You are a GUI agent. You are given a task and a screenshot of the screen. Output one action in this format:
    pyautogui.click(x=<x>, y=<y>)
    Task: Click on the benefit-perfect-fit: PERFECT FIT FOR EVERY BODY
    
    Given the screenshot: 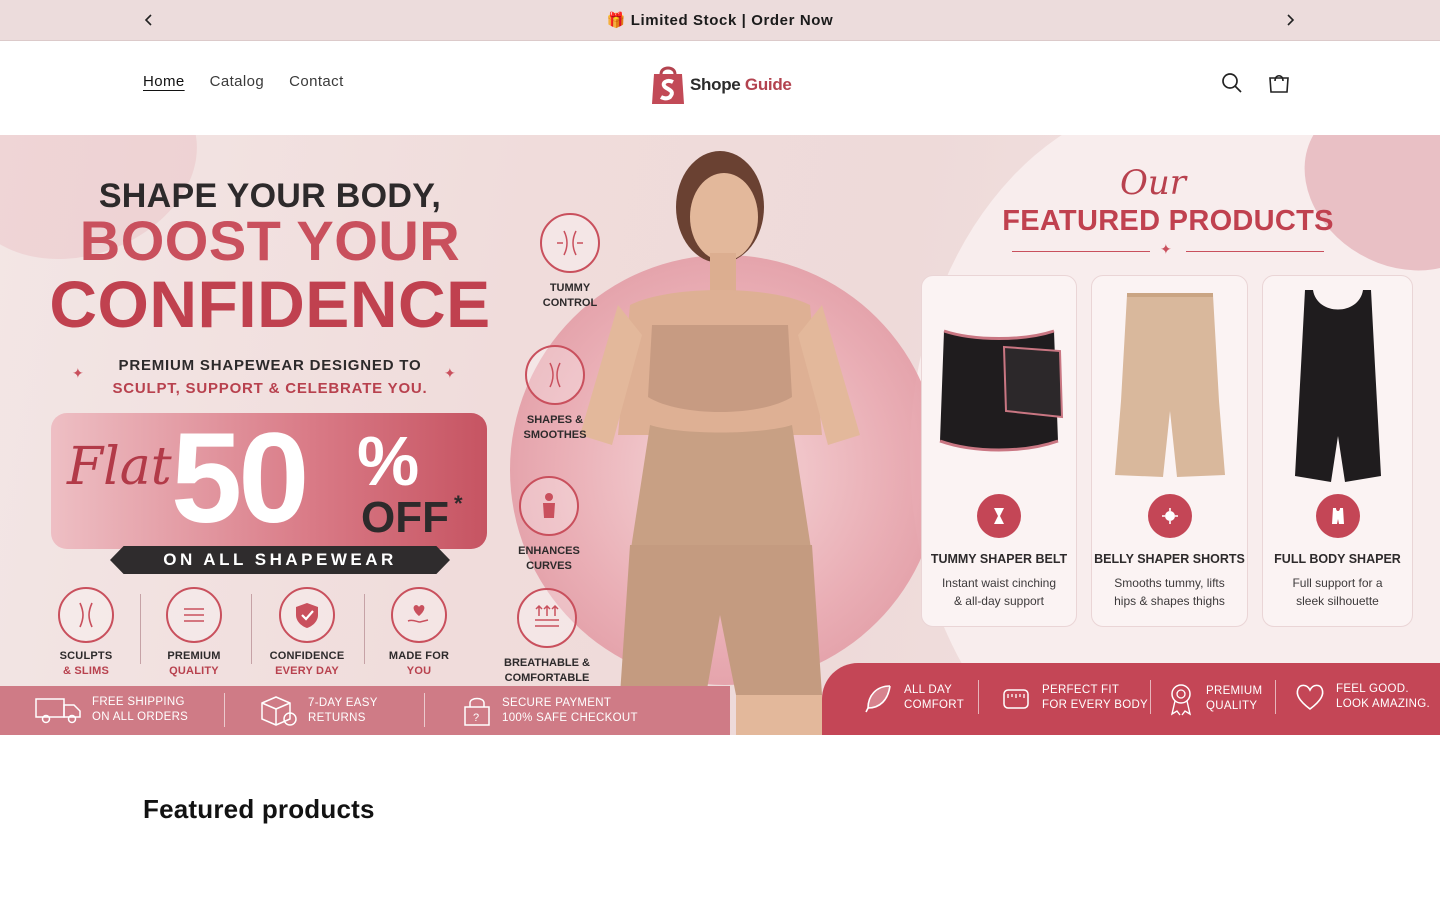 What is the action you would take?
    pyautogui.click(x=1074, y=698)
    